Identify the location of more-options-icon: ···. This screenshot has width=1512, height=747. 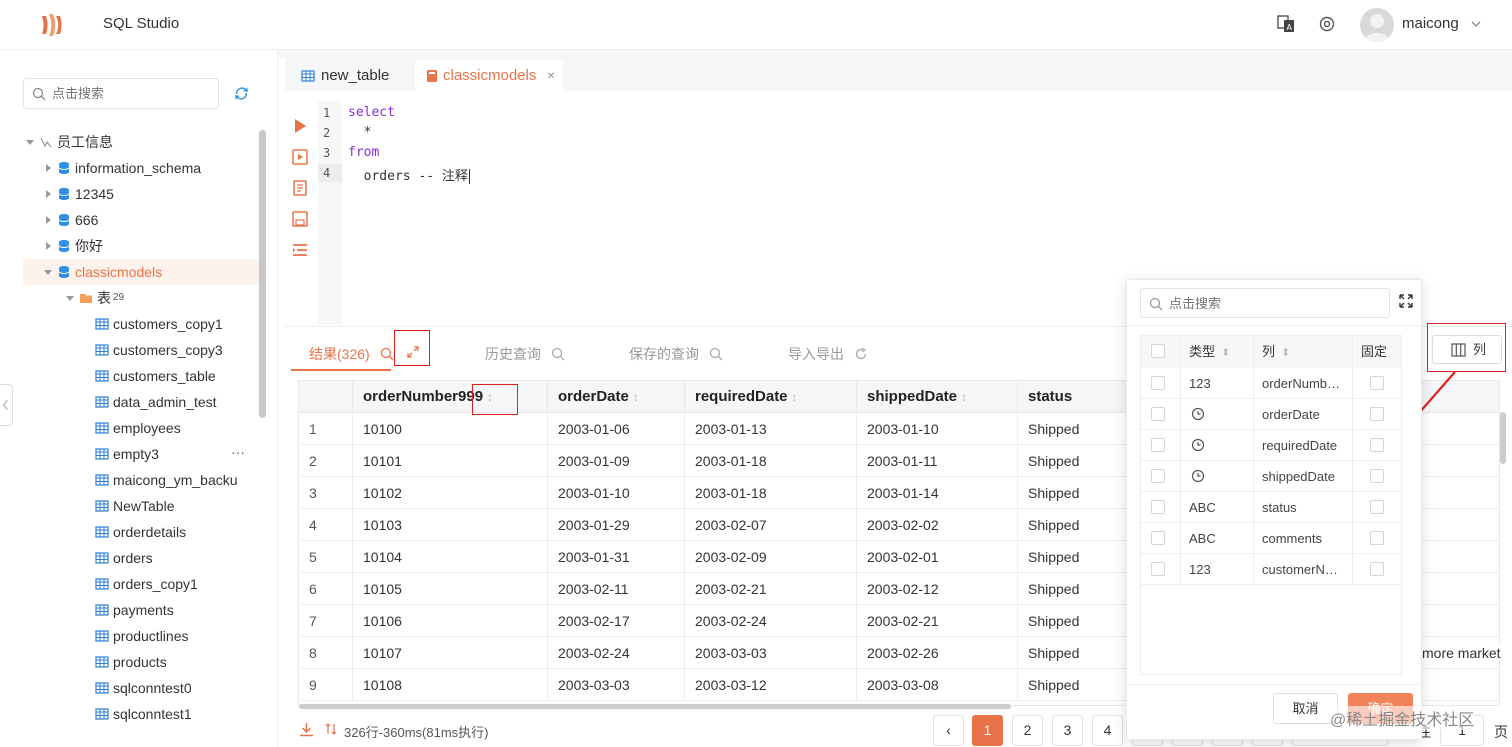
(238, 452).